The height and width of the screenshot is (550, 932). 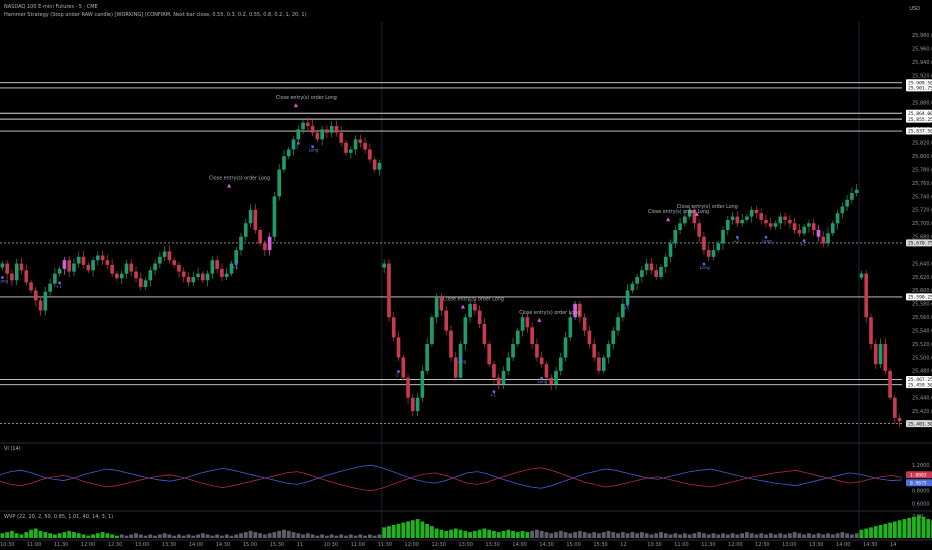 I want to click on exit-marker-icon, so click(x=295, y=105).